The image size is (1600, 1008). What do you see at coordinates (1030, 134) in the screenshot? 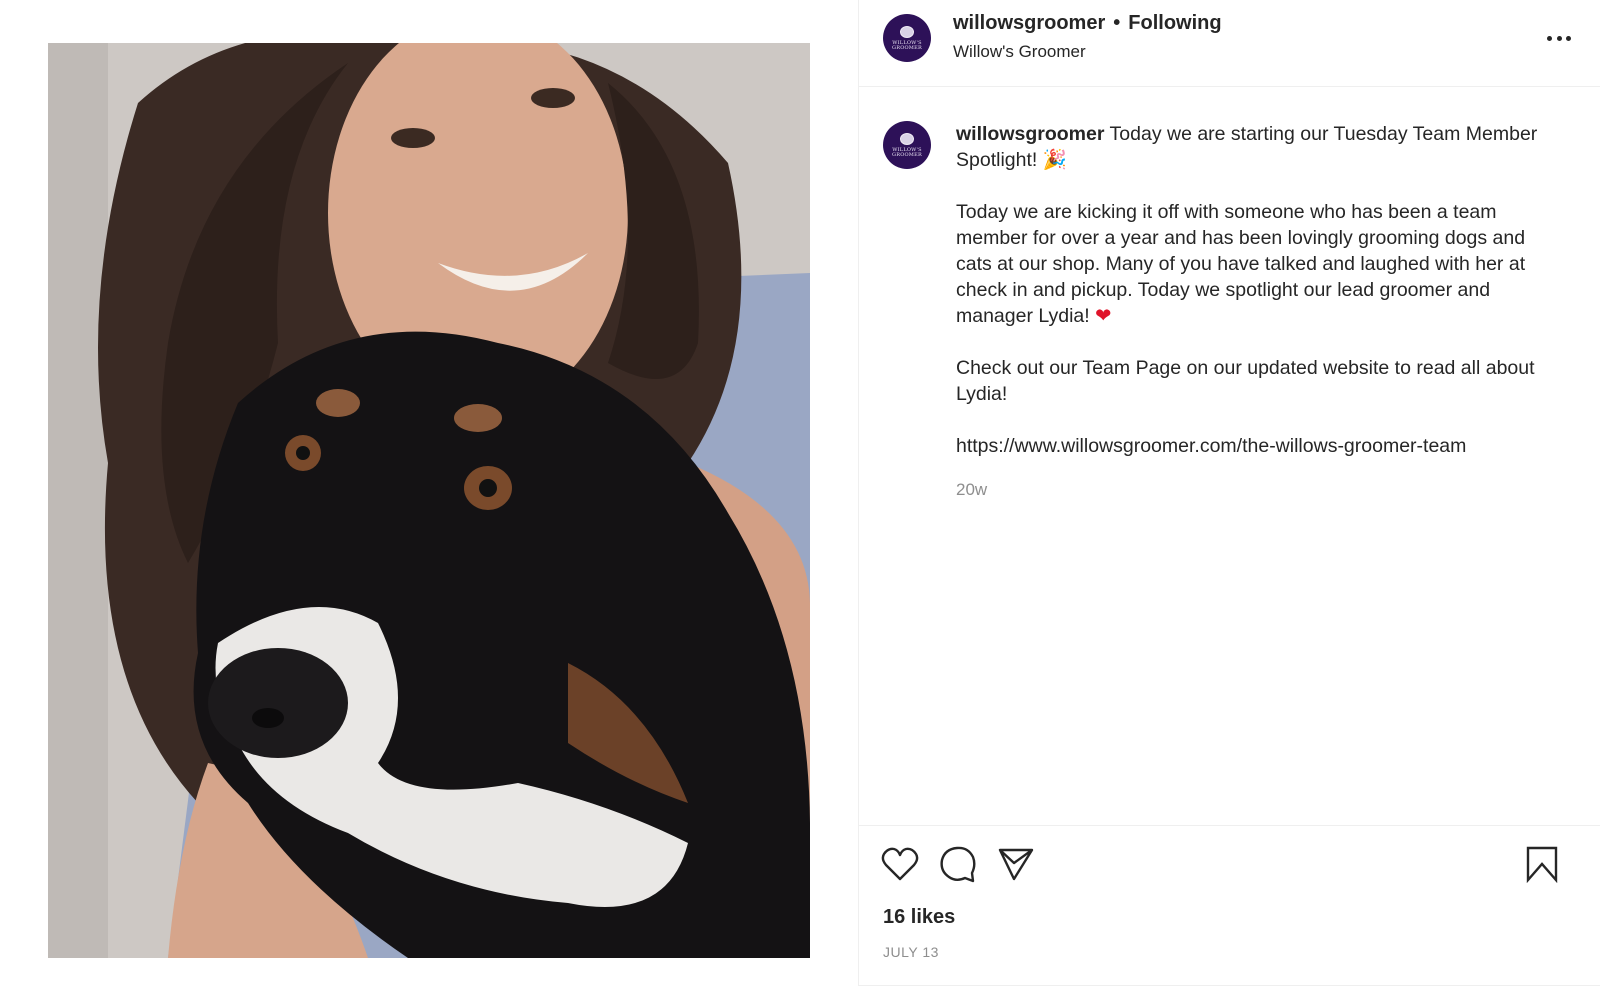
I see `caption-username-link: willowsgroomer` at bounding box center [1030, 134].